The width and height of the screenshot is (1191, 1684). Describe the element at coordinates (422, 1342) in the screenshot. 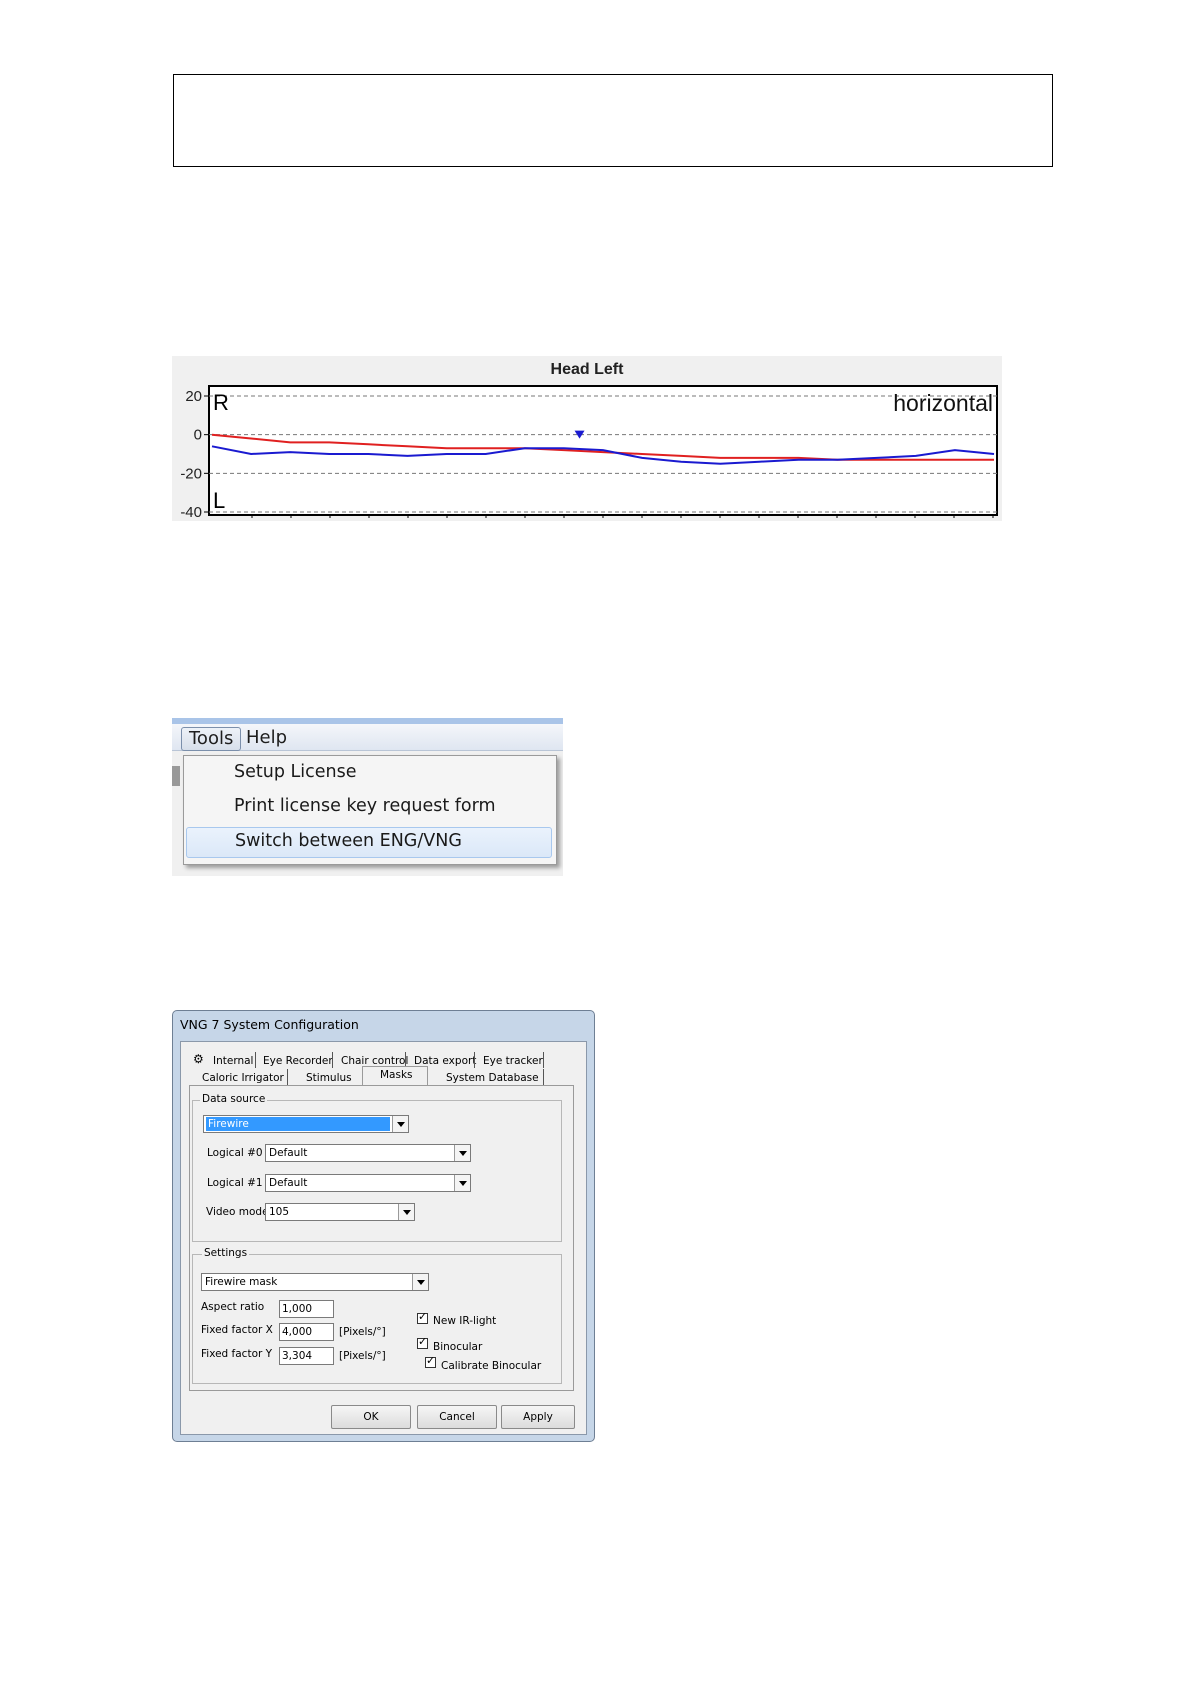

I see `binocular-checkbox` at that location.